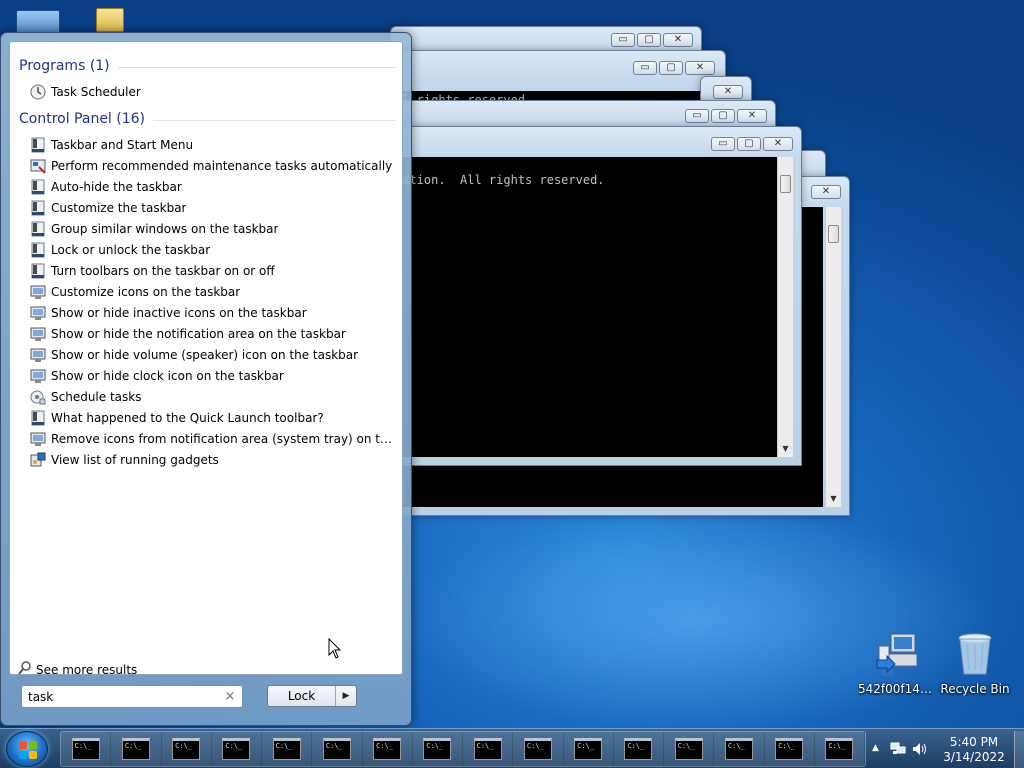  I want to click on shutdown-options-arrow-icon: ▶, so click(346, 696).